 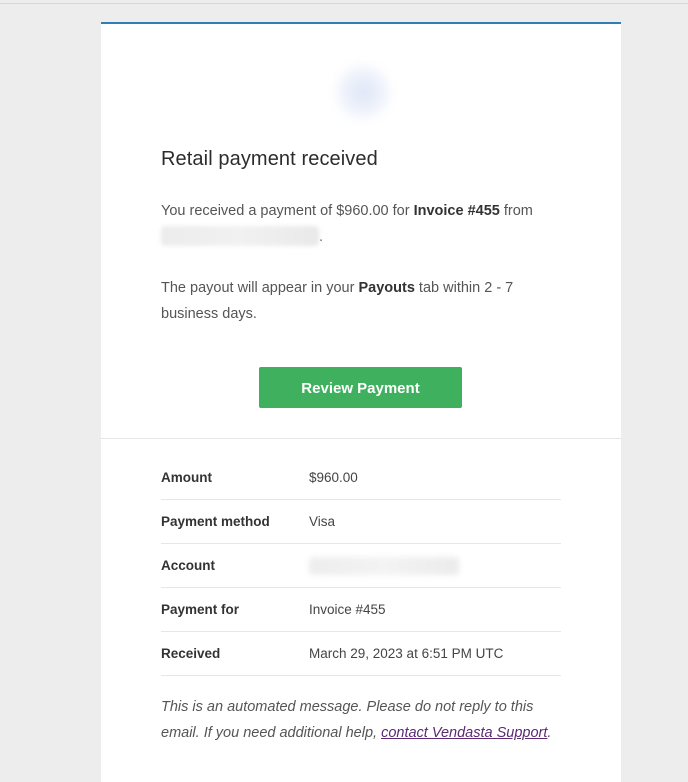 I want to click on payouts-tab-name: Payouts, so click(x=386, y=288).